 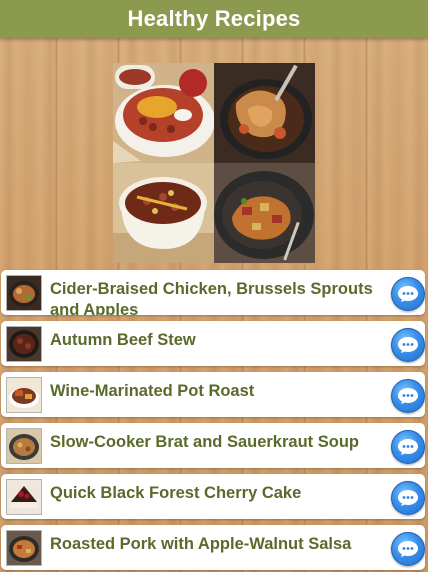 I want to click on roasted-pork-photo, so click(x=264, y=213).